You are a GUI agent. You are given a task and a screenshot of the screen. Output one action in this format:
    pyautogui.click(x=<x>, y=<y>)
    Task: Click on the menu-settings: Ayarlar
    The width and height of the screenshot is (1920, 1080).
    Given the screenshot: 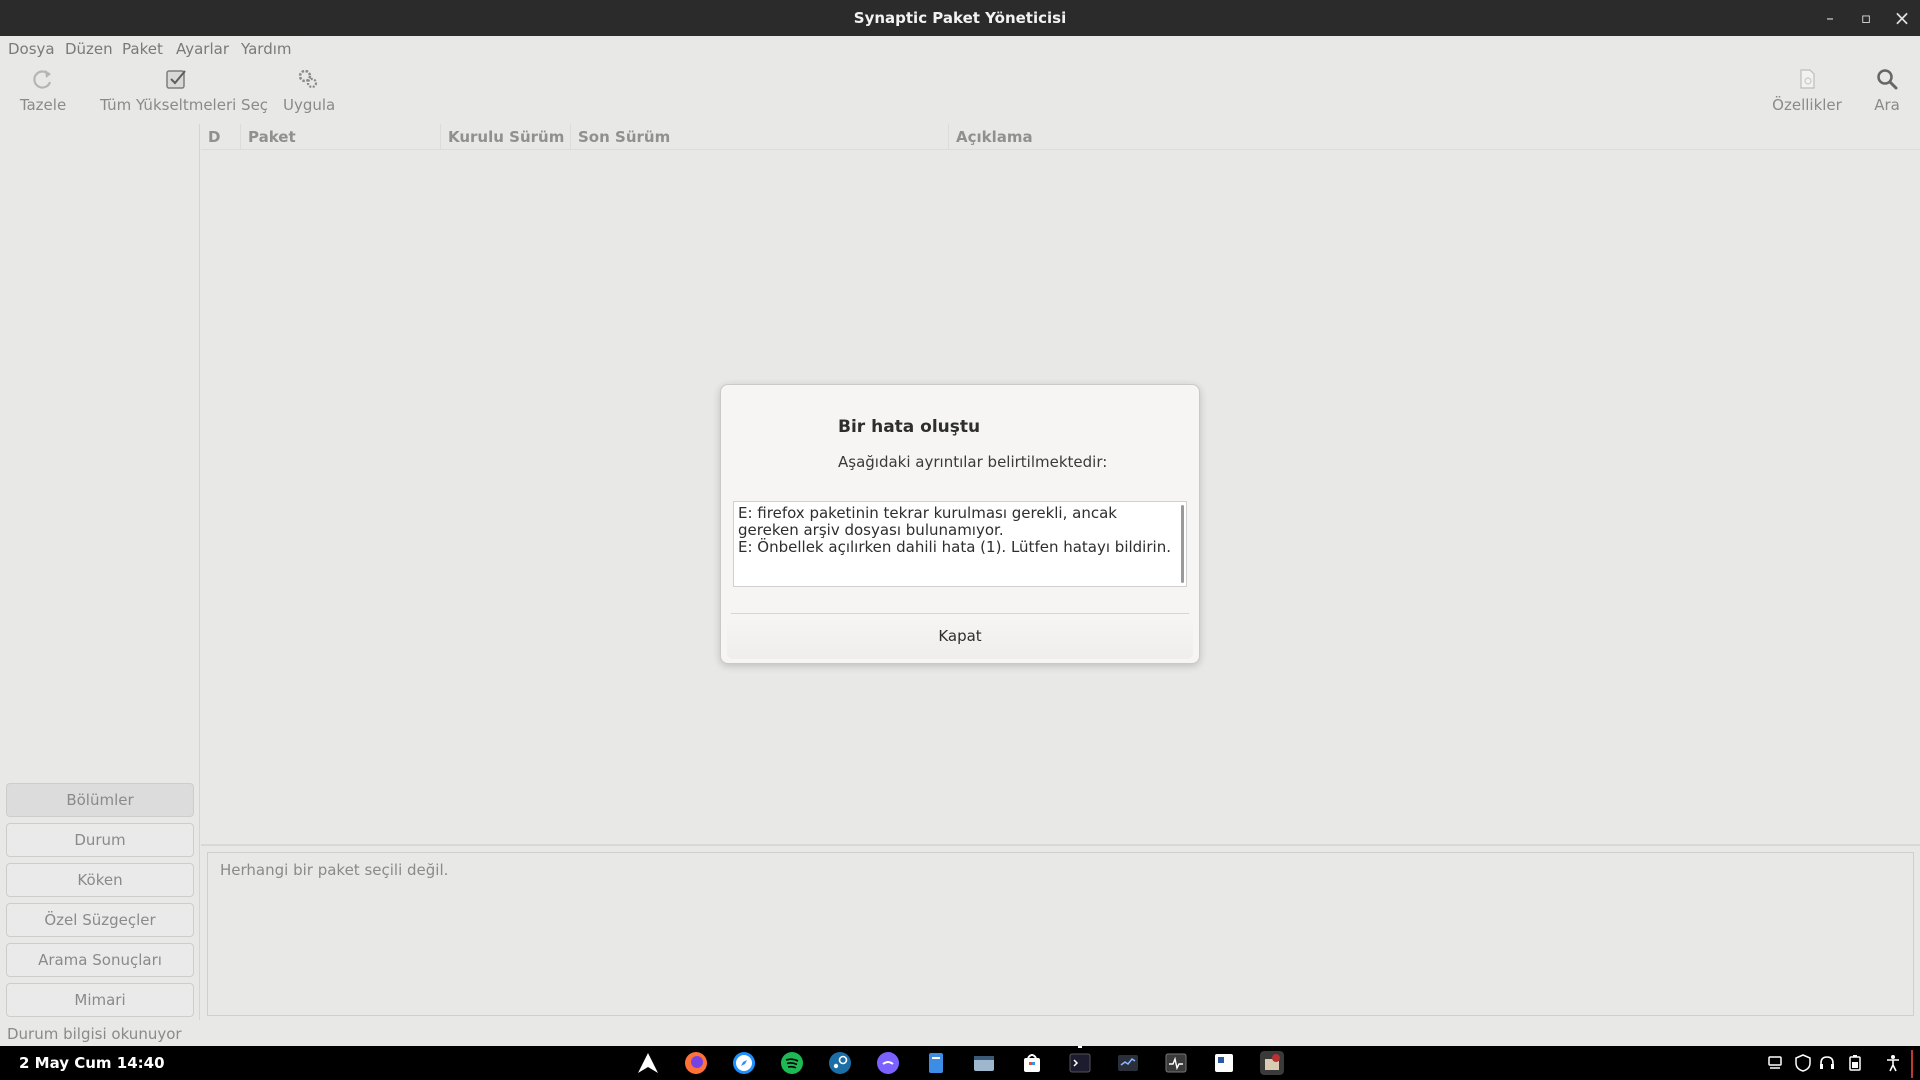 What is the action you would take?
    pyautogui.click(x=202, y=49)
    